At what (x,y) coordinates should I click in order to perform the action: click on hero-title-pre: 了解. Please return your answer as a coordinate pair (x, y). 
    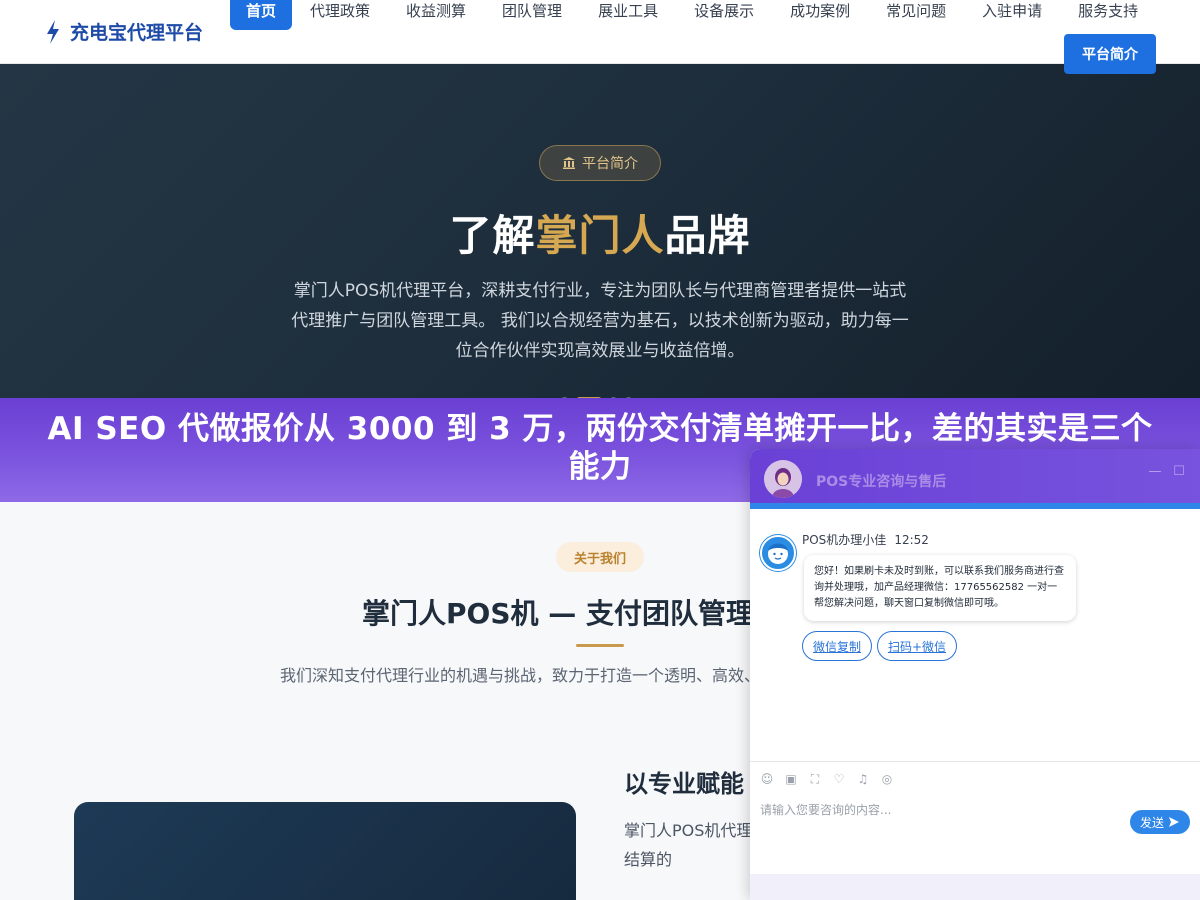
    Looking at the image, I should click on (492, 235).